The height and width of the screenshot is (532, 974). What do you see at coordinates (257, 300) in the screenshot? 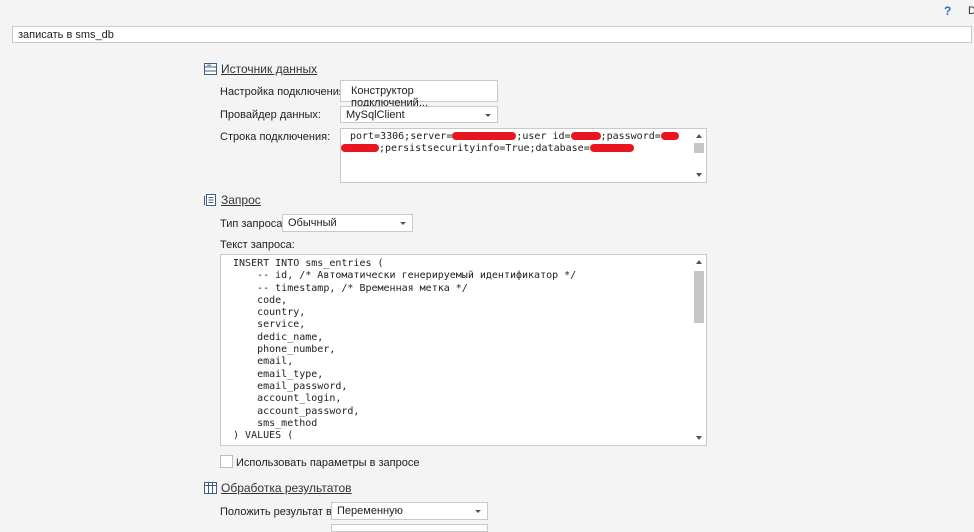
I see `code-line: code,` at bounding box center [257, 300].